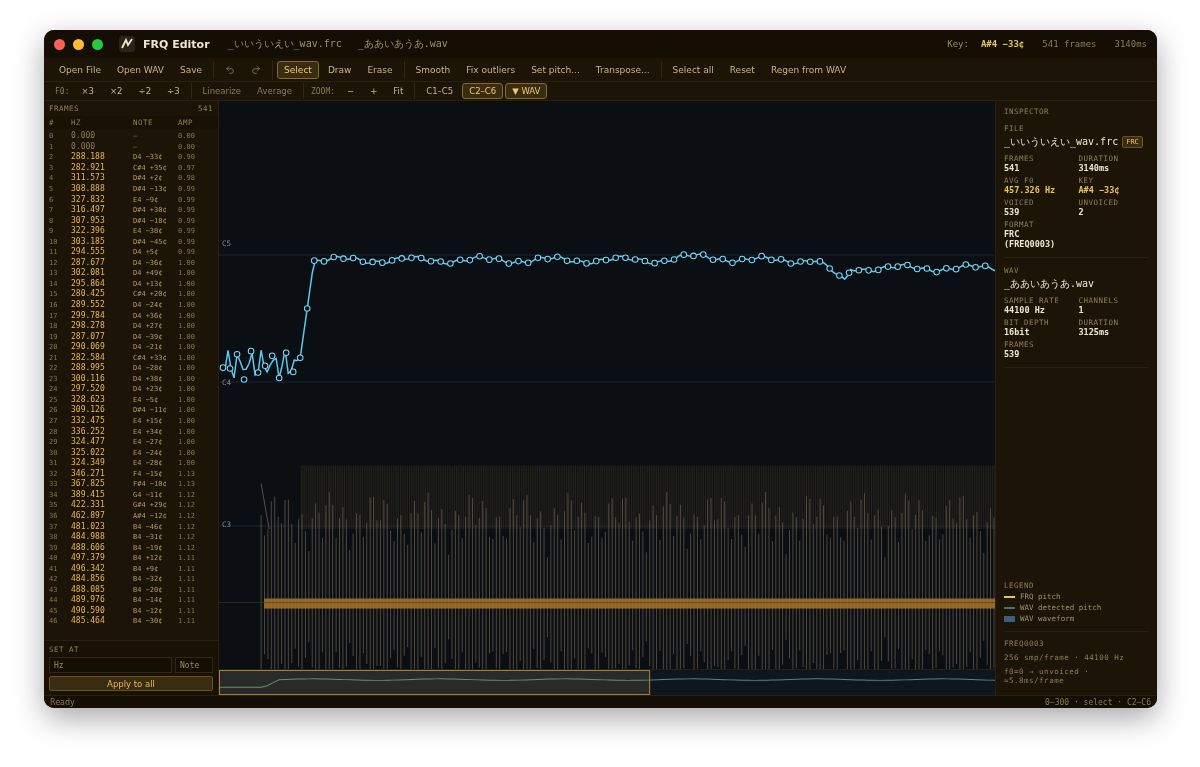  I want to click on table-cell-text: 280.425, so click(88, 294).